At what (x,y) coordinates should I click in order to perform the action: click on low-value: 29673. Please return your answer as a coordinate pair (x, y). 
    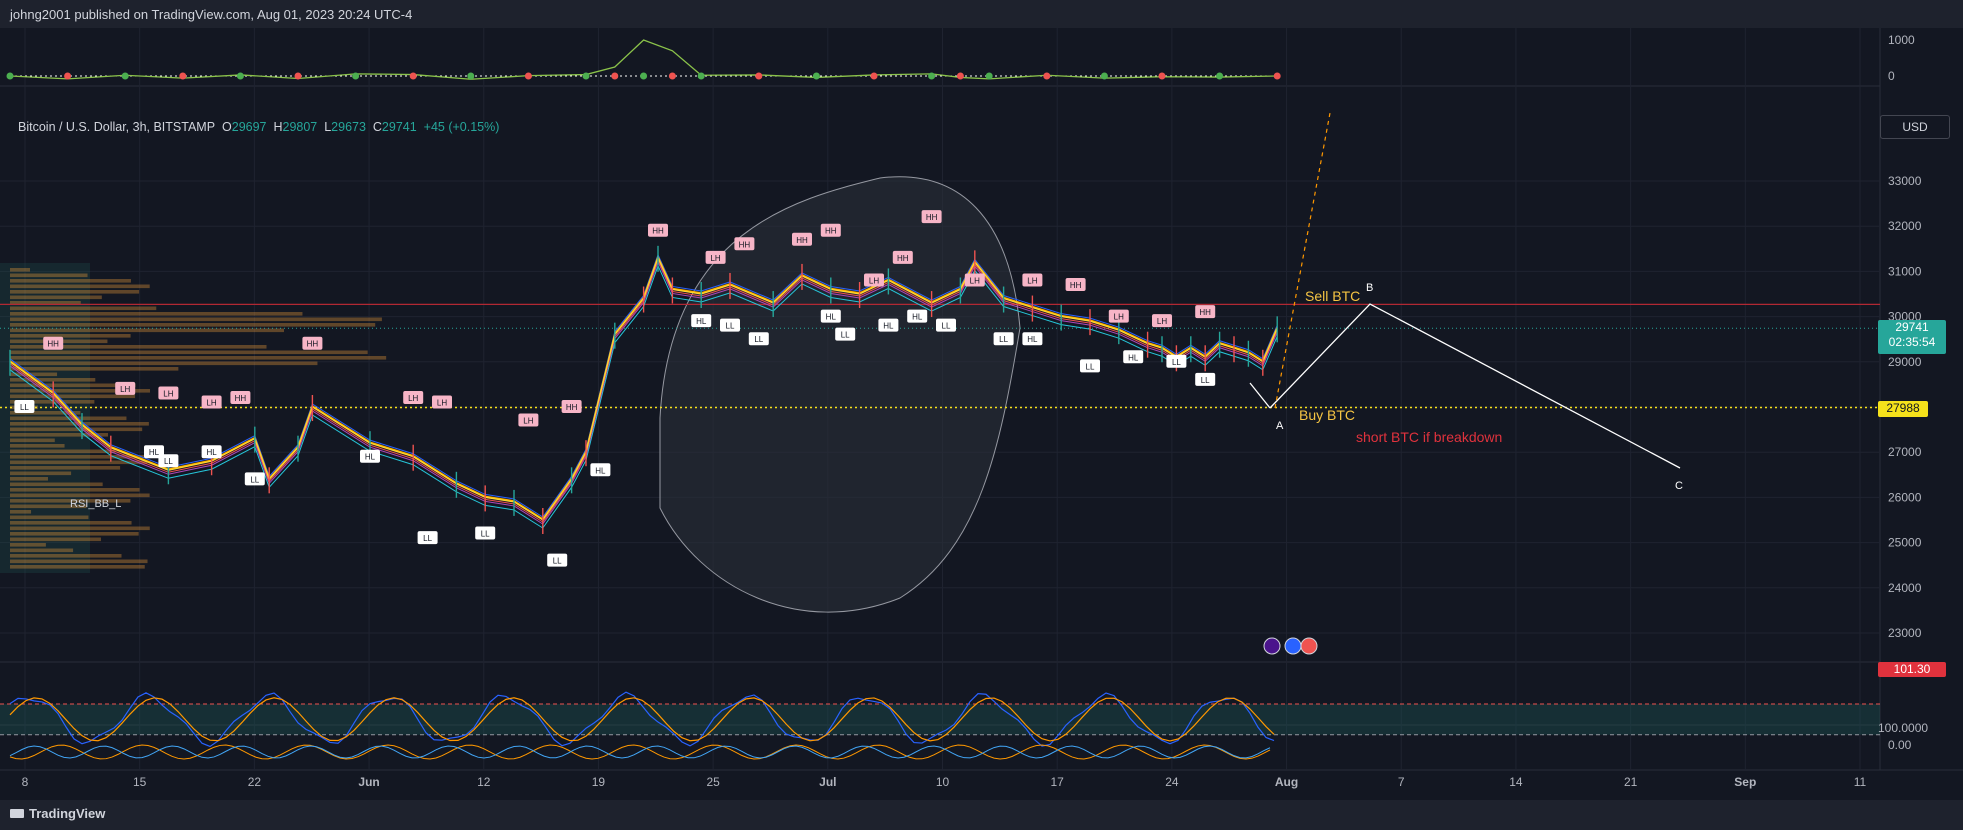
    Looking at the image, I should click on (348, 127).